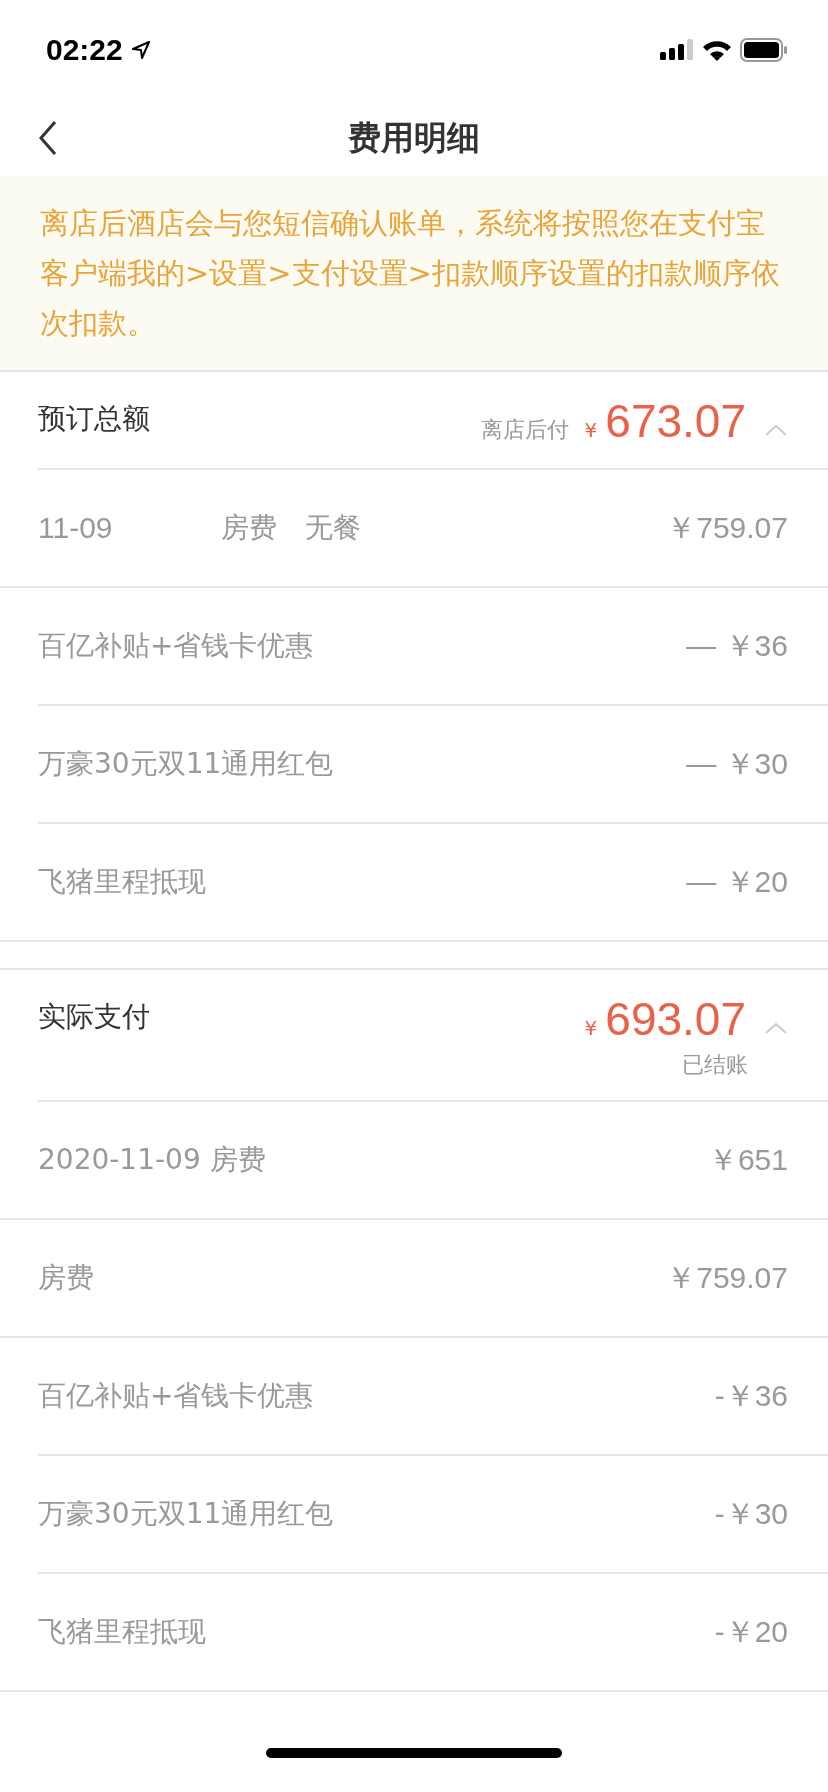 This screenshot has width=828, height=1792. What do you see at coordinates (764, 50) in the screenshot?
I see `battery-icon` at bounding box center [764, 50].